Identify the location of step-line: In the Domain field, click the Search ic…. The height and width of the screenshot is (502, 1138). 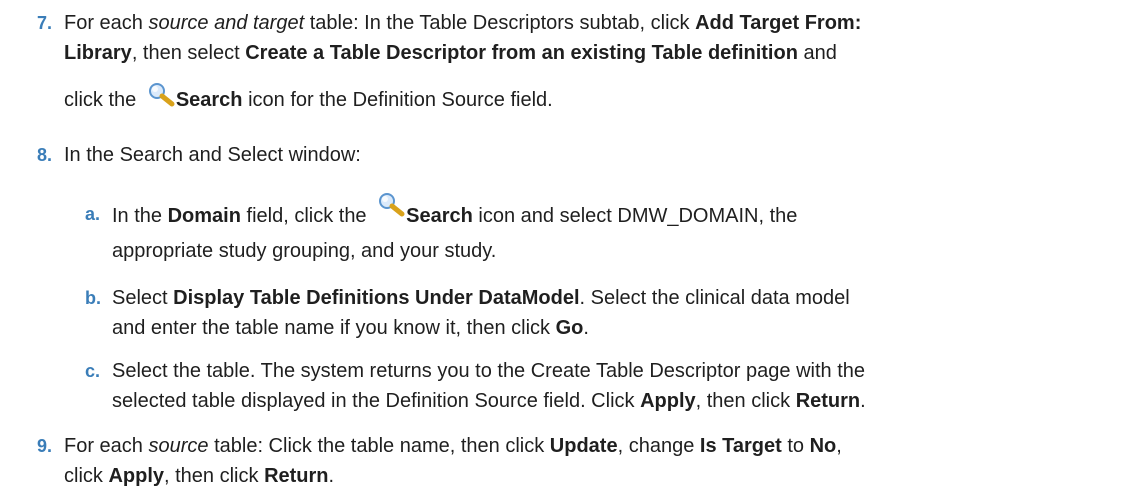
(617, 214).